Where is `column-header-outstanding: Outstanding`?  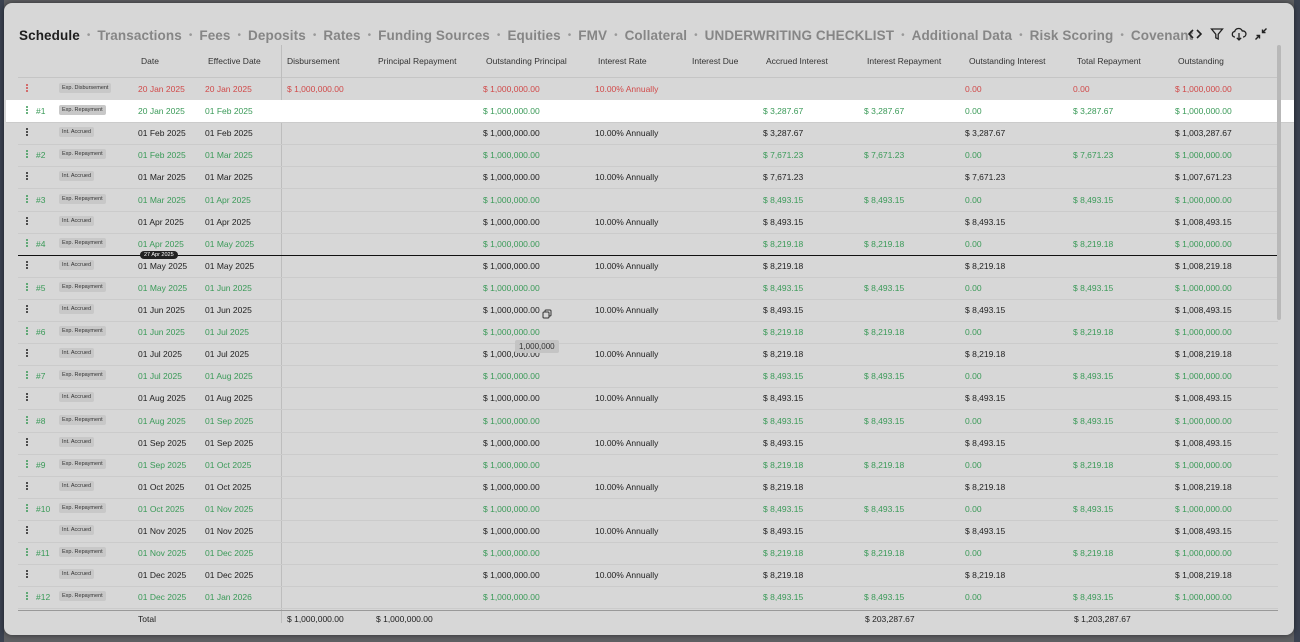
column-header-outstanding: Outstanding is located at coordinates (1201, 61).